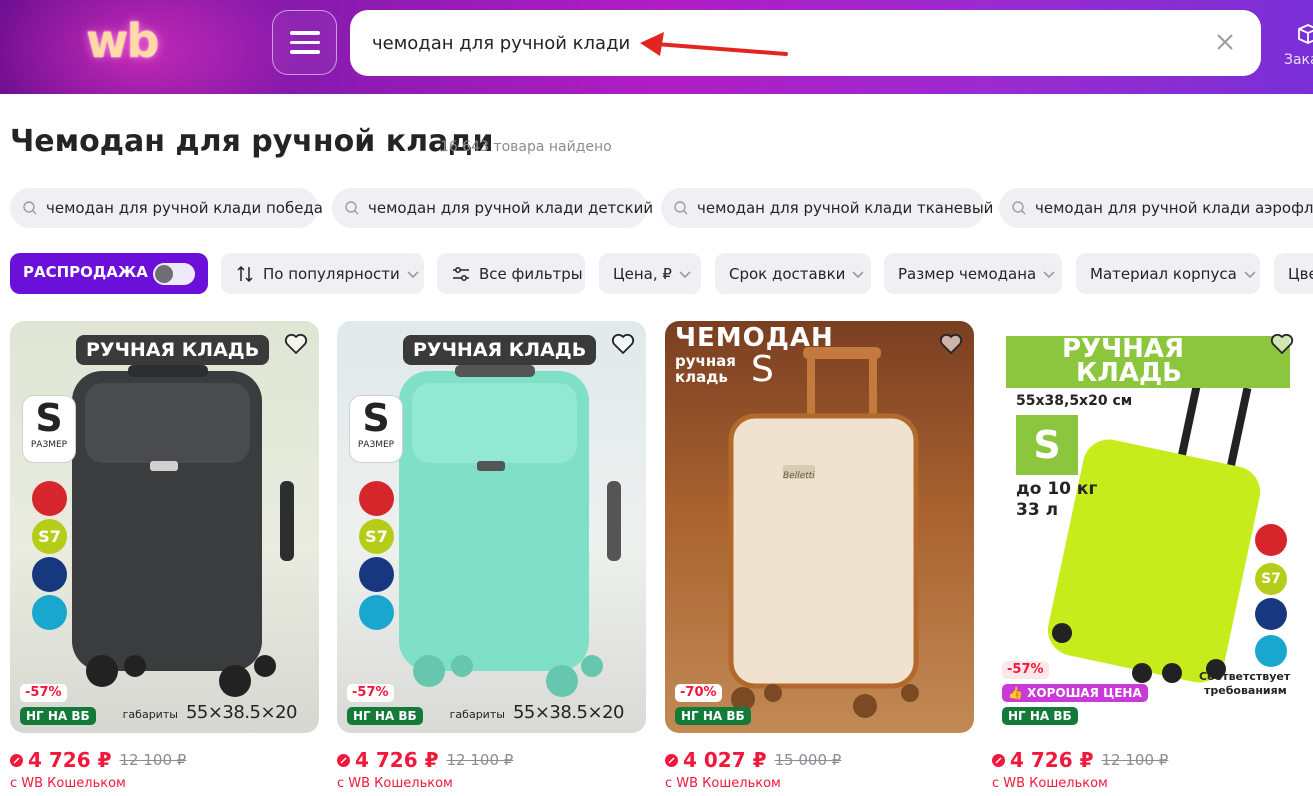  I want to click on sort-icon, so click(245, 273).